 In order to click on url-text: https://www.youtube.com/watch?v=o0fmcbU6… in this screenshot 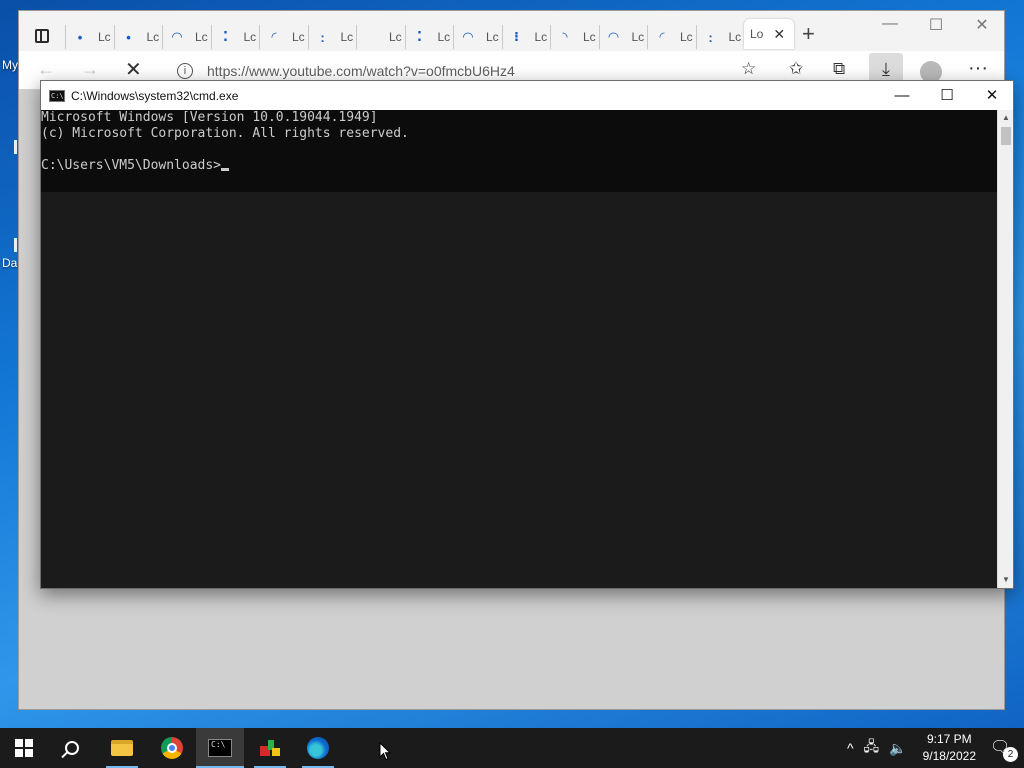, I will do `click(361, 71)`.